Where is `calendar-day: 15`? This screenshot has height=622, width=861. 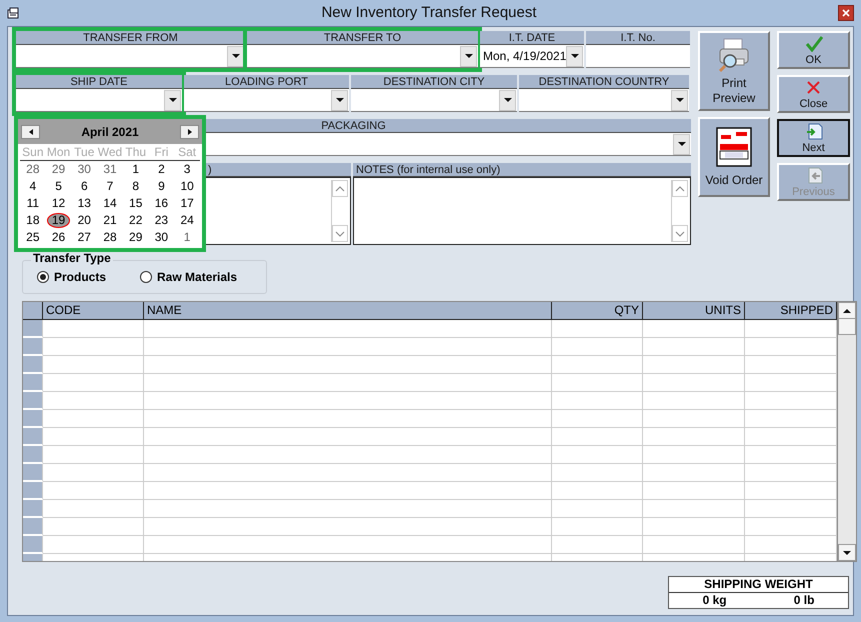
calendar-day: 15 is located at coordinates (135, 203).